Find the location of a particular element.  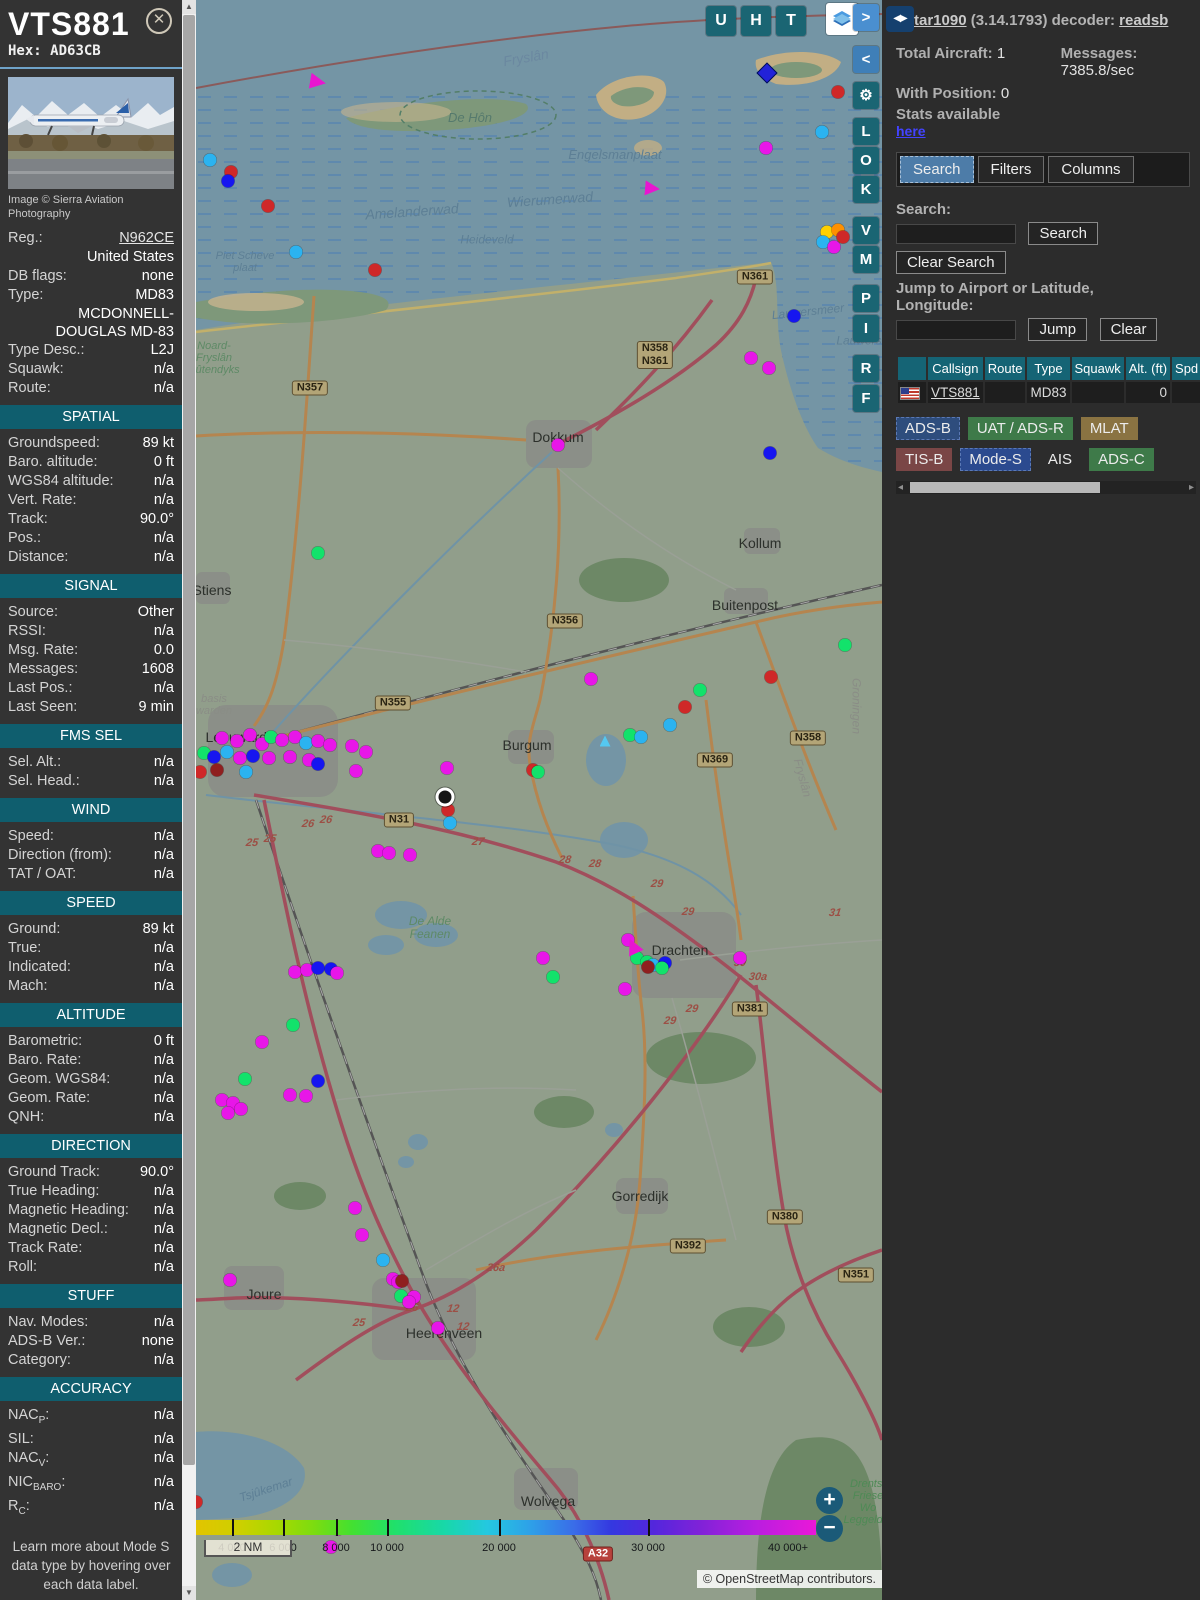

map-button-x: ⚙ is located at coordinates (866, 95).